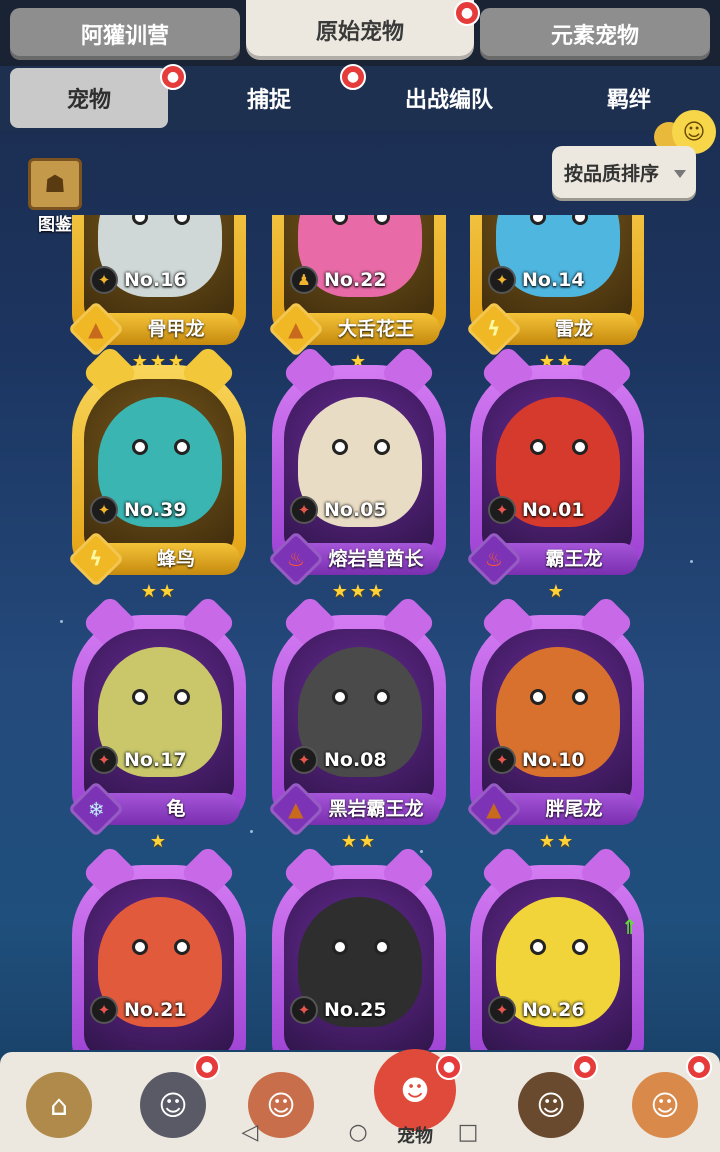 Image resolution: width=720 pixels, height=1152 pixels. I want to click on pet-name: 黑岩霸王龙, so click(376, 809).